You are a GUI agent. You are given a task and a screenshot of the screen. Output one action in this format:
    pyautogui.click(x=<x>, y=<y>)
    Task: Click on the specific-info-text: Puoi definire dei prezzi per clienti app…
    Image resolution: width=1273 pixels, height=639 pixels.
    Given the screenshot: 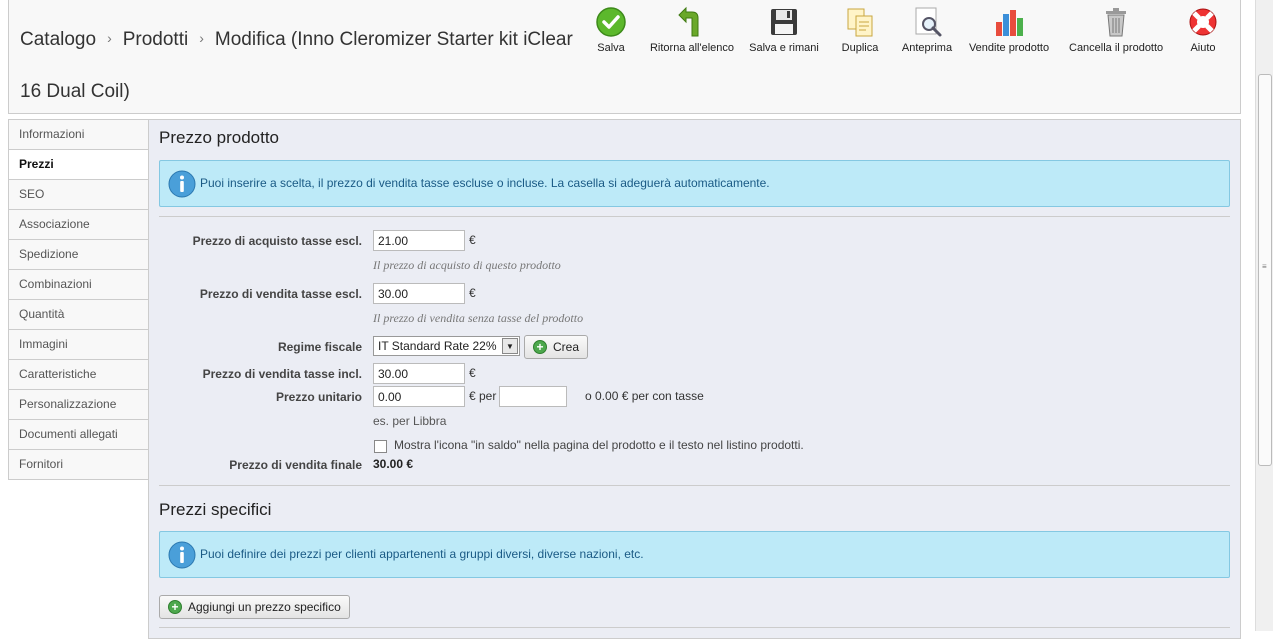 What is the action you would take?
    pyautogui.click(x=422, y=554)
    